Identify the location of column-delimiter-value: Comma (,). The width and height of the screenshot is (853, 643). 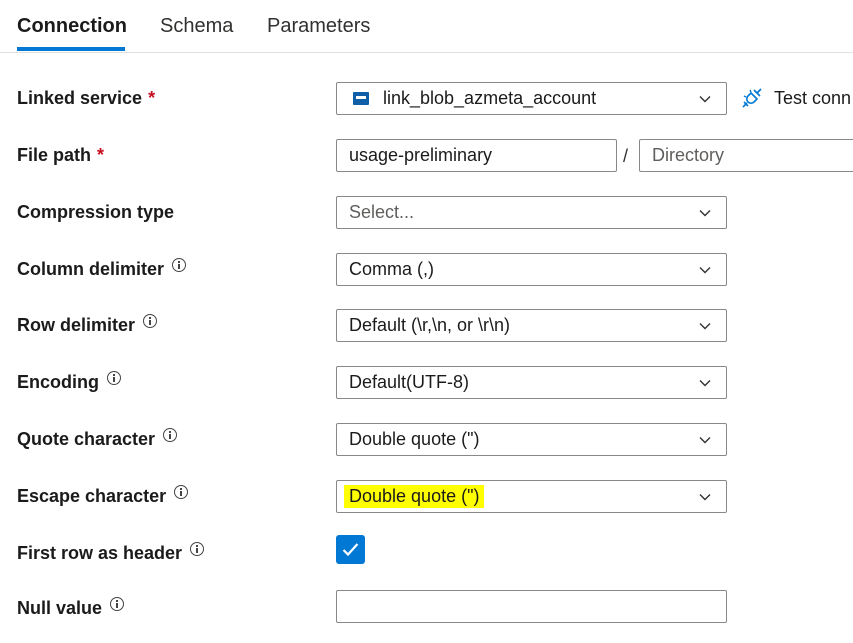
(391, 269).